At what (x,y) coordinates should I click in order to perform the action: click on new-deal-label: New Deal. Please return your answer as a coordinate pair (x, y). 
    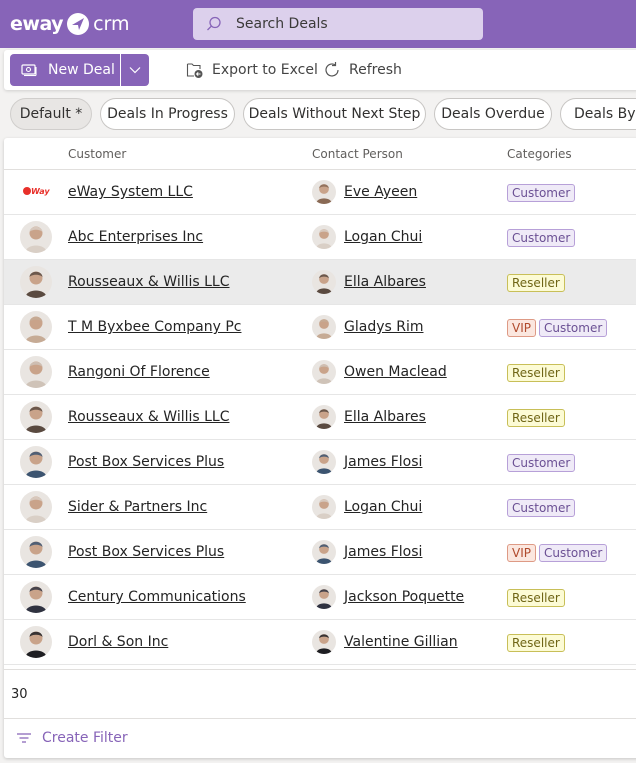
    Looking at the image, I should click on (81, 70).